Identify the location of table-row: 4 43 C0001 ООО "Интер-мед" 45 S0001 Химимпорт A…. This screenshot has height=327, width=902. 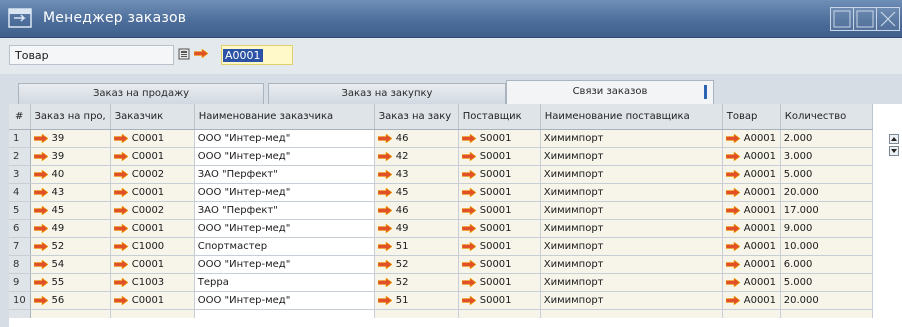
(441, 192).